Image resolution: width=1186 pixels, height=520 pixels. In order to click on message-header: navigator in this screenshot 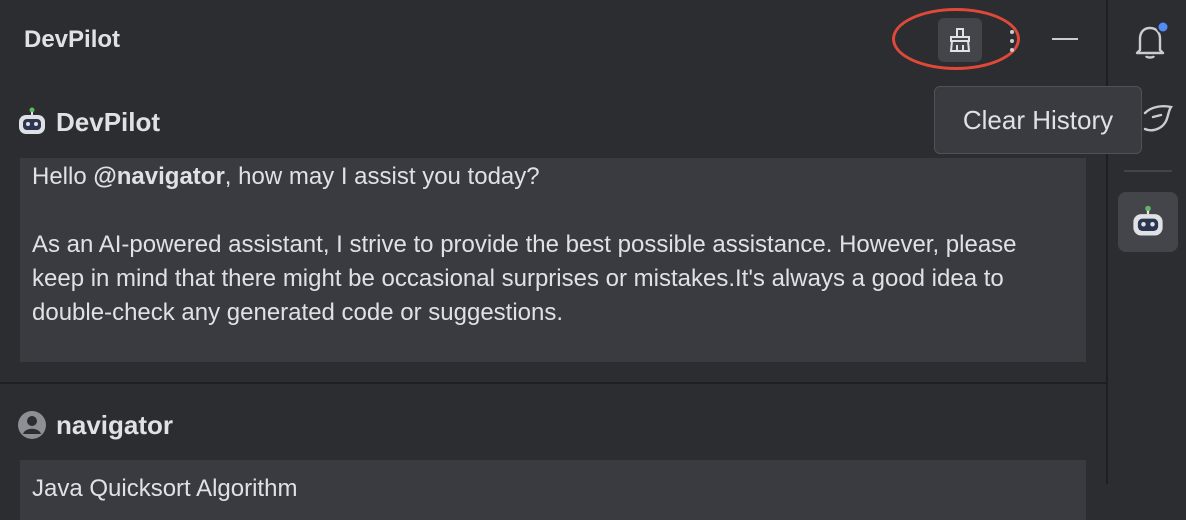, I will do `click(94, 425)`.